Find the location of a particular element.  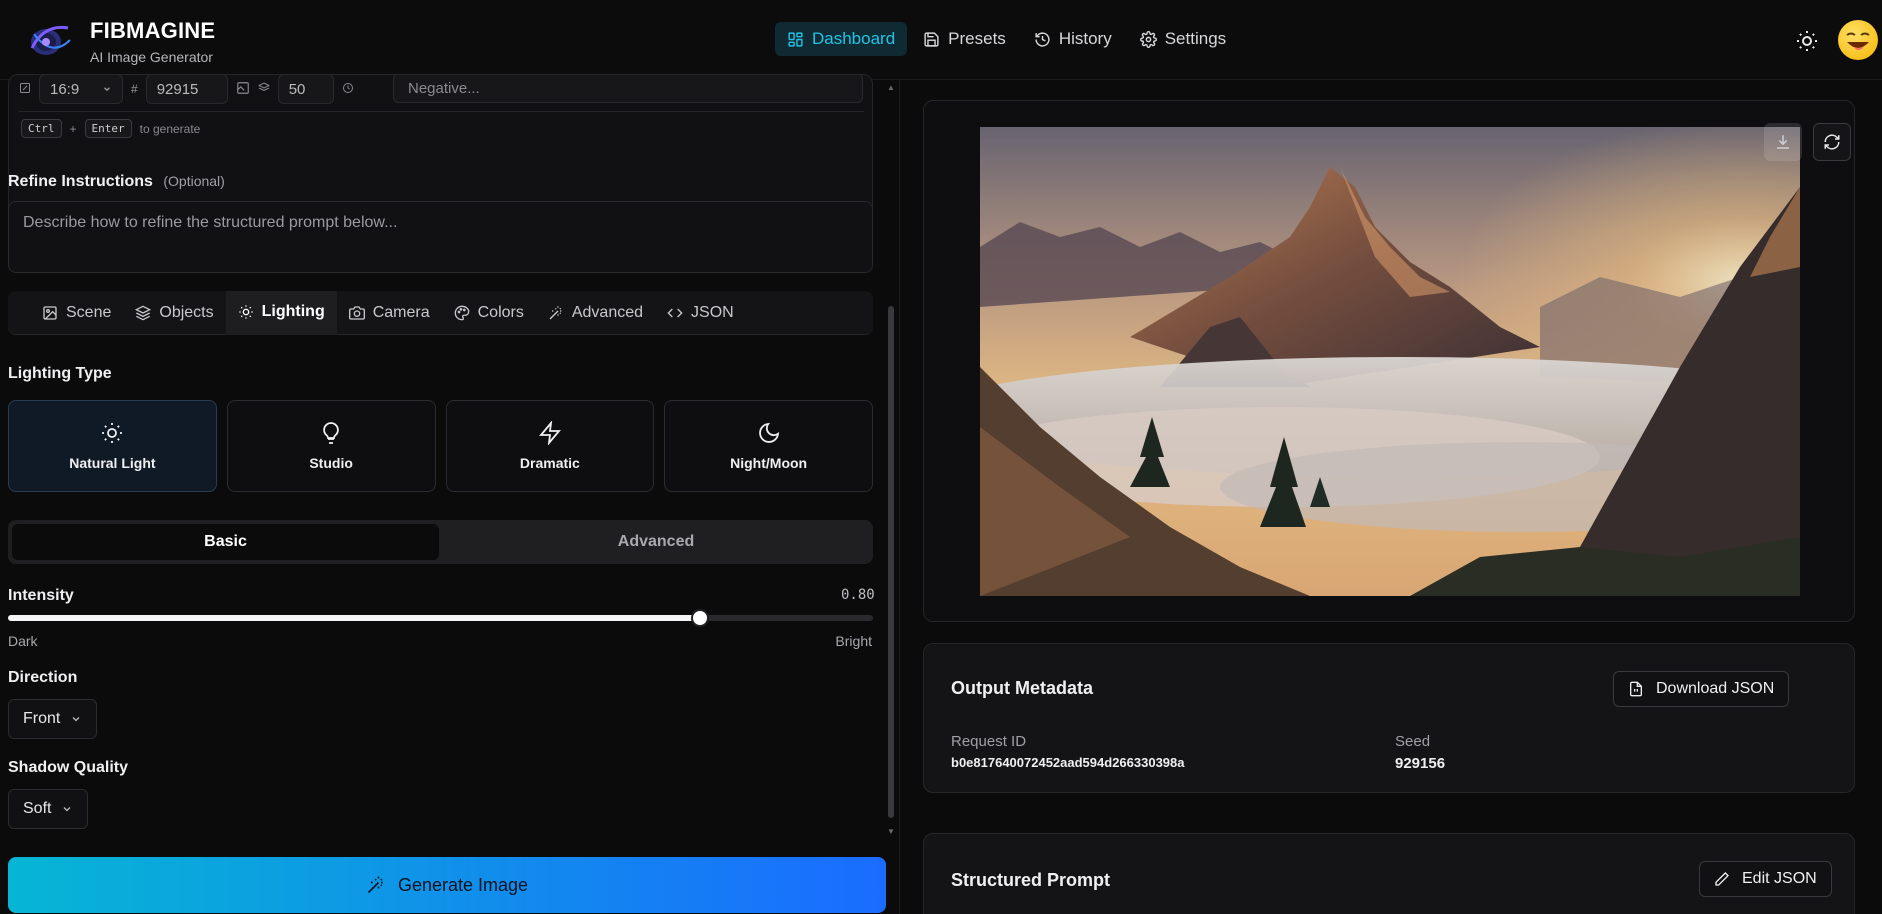

refresh-icon is located at coordinates (1832, 142).